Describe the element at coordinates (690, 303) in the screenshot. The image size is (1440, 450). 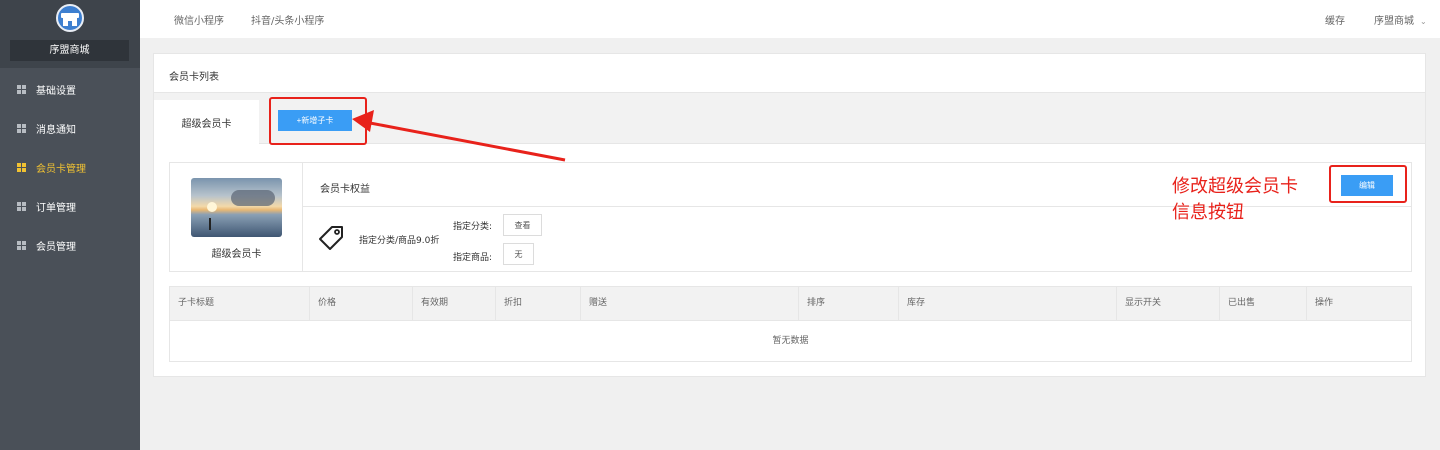
I see `column-header: 赠送` at that location.